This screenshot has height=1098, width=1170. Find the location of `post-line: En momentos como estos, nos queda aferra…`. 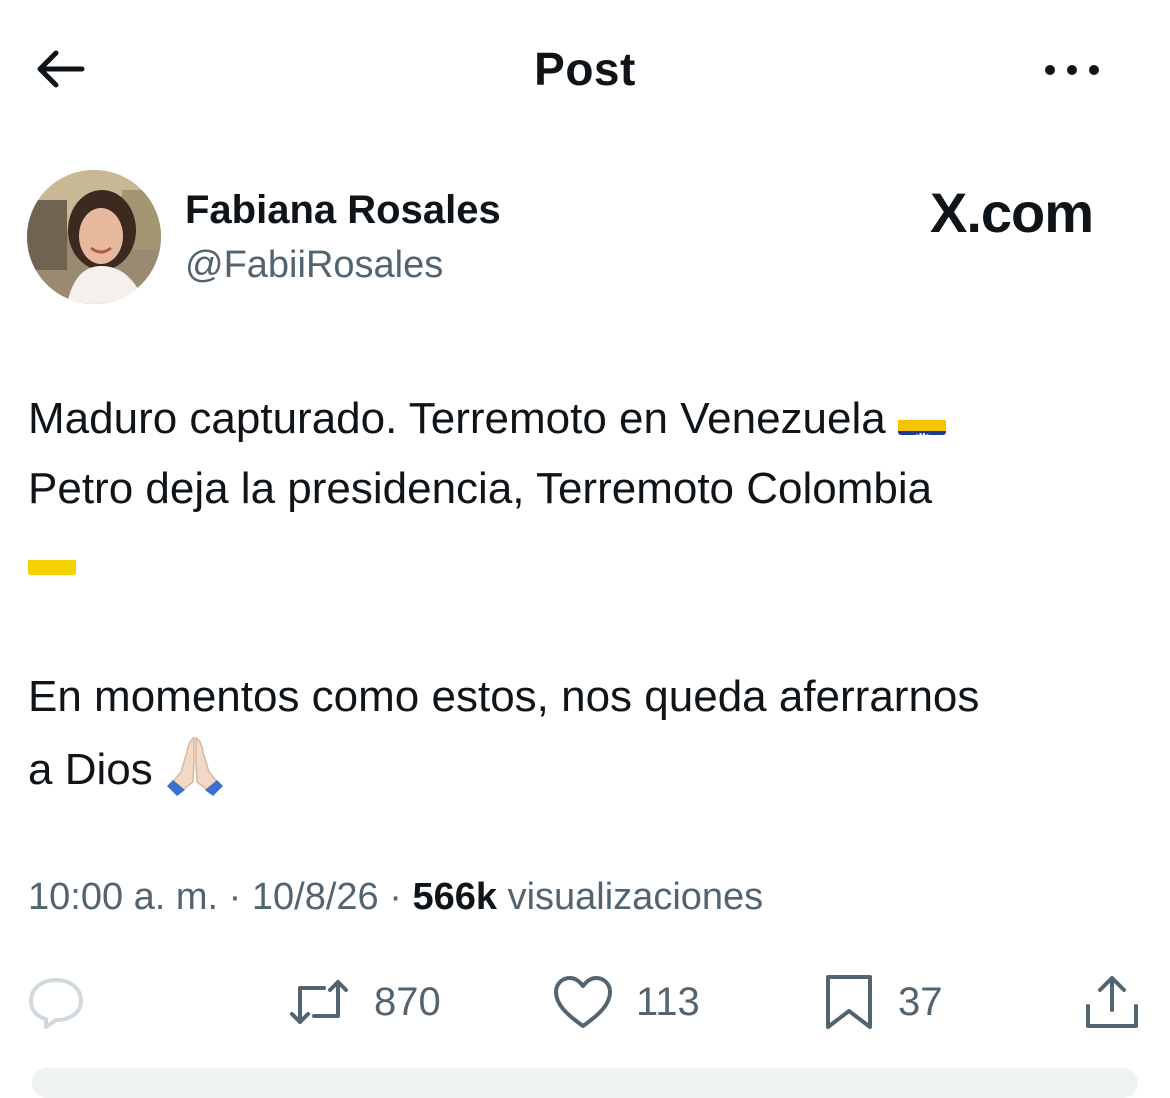

post-line: En momentos como estos, nos queda aferra… is located at coordinates (585, 697).